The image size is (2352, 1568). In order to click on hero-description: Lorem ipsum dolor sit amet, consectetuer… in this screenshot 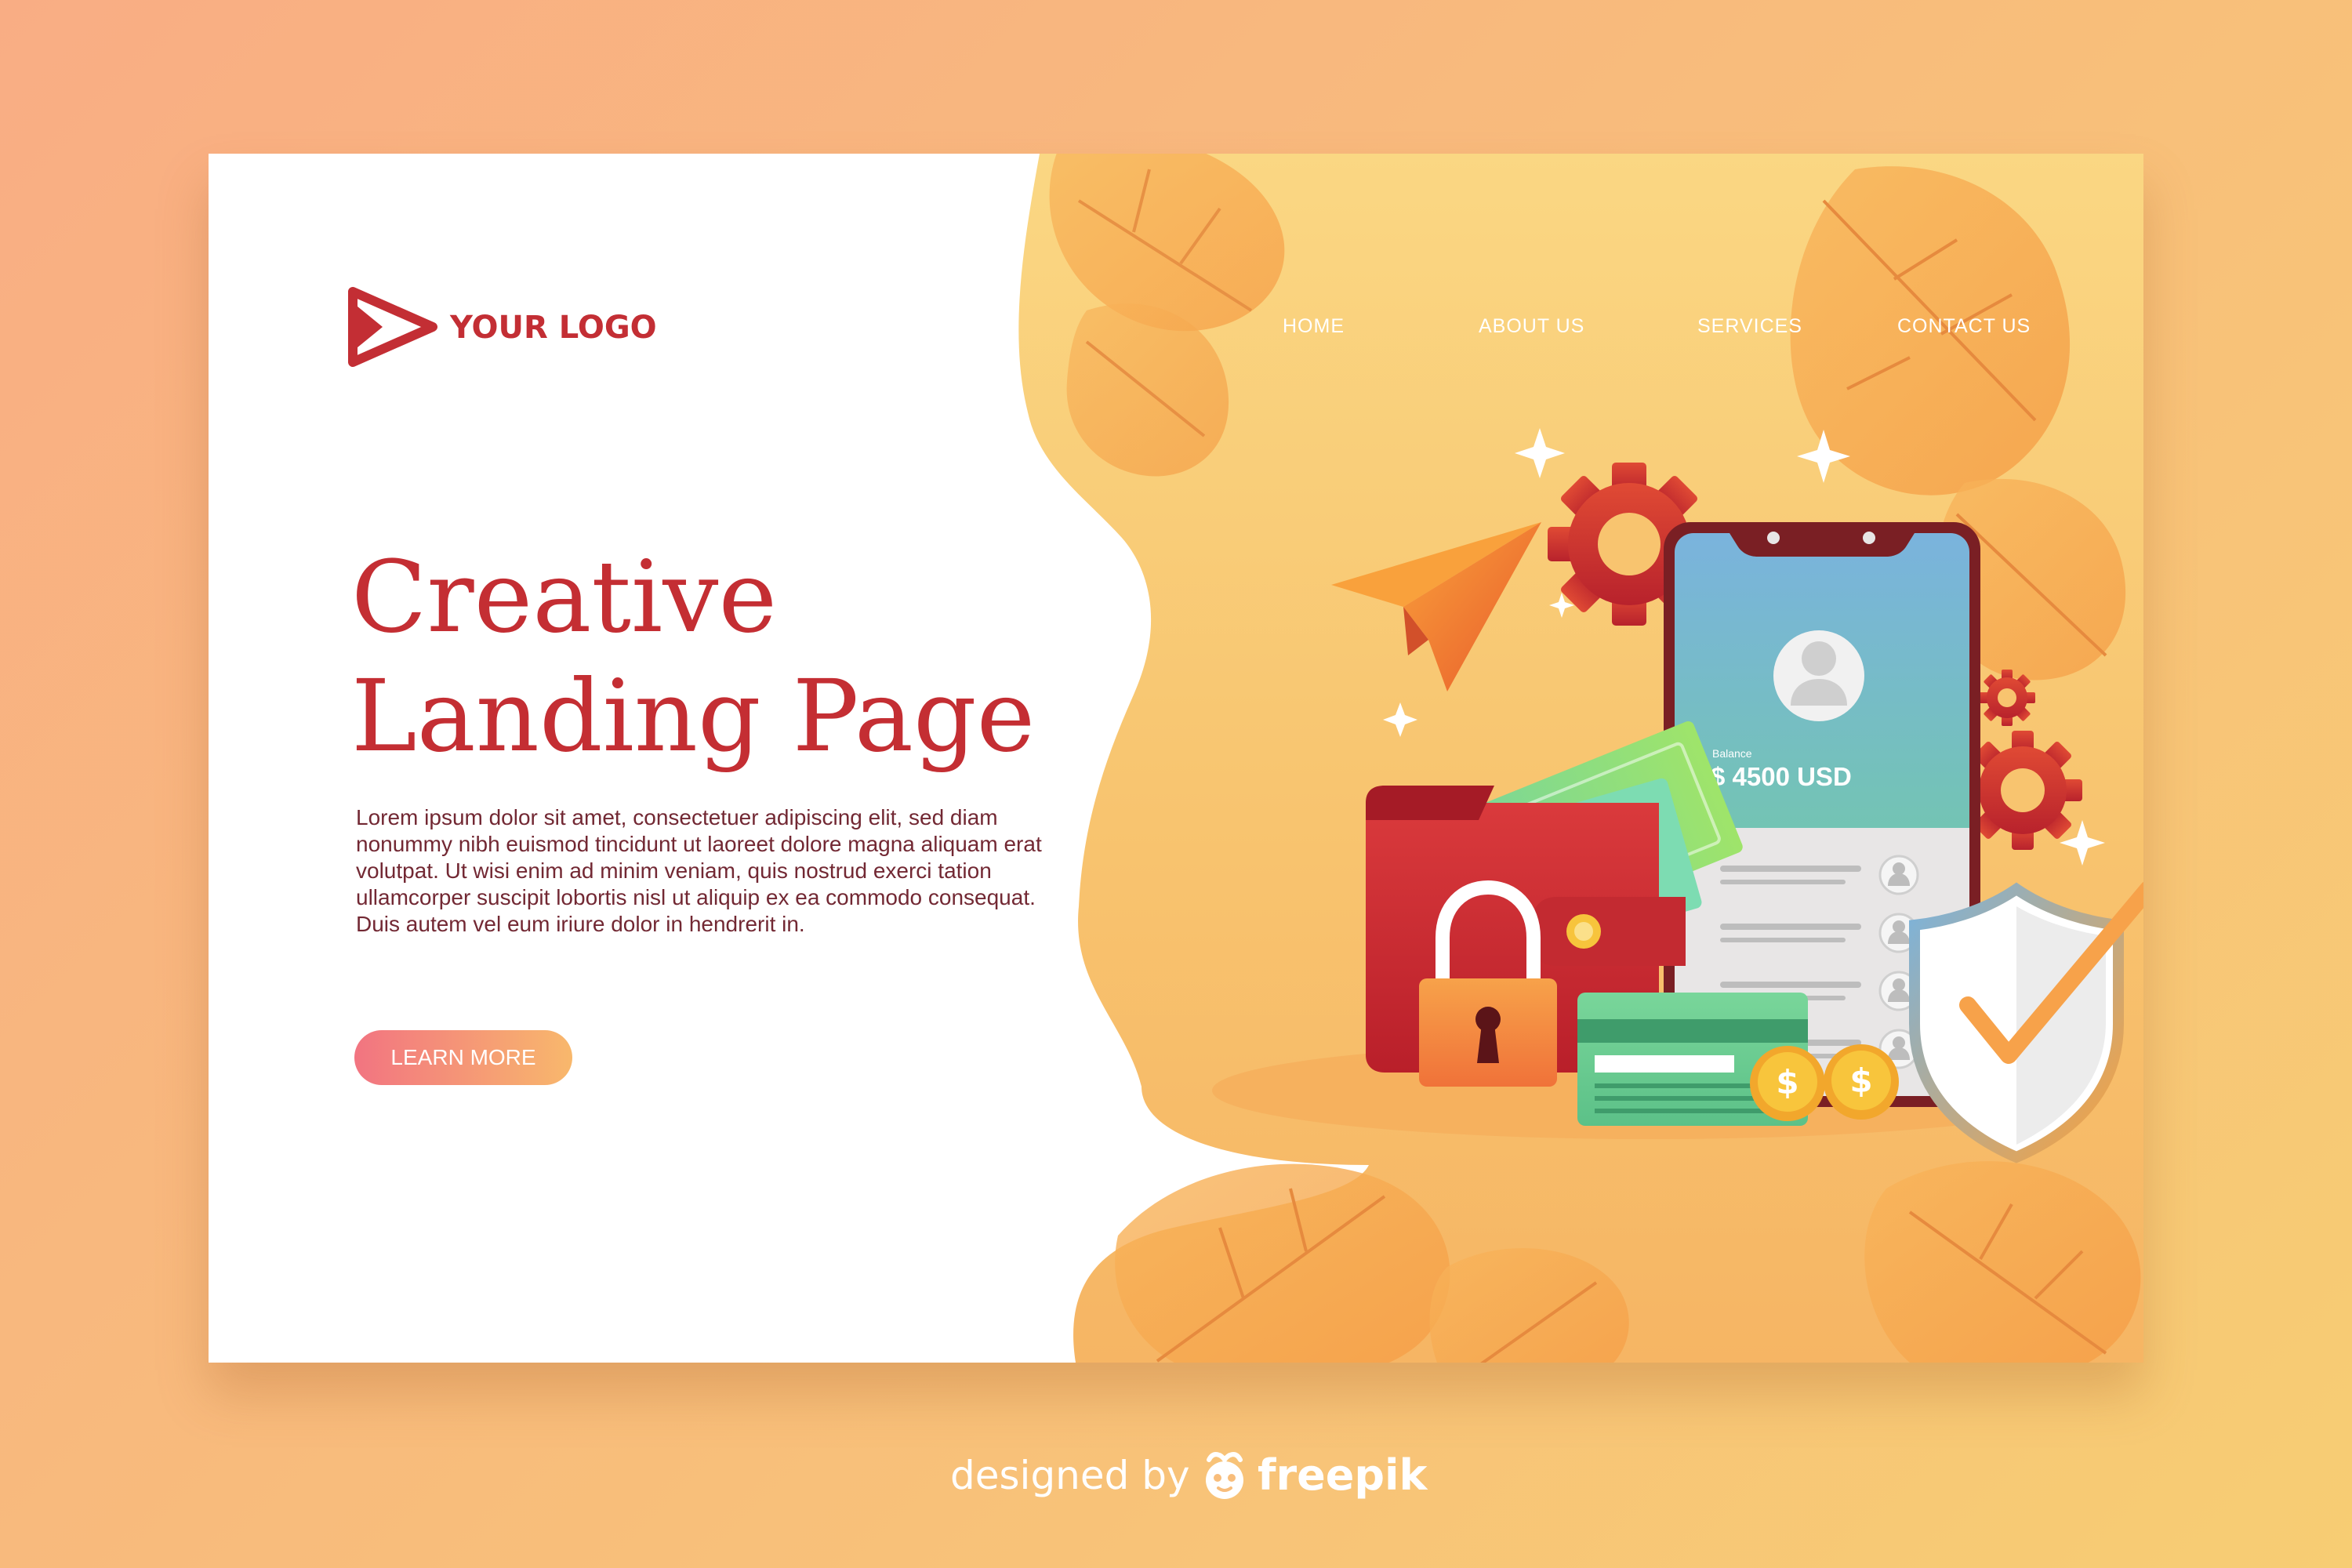, I will do `click(699, 870)`.